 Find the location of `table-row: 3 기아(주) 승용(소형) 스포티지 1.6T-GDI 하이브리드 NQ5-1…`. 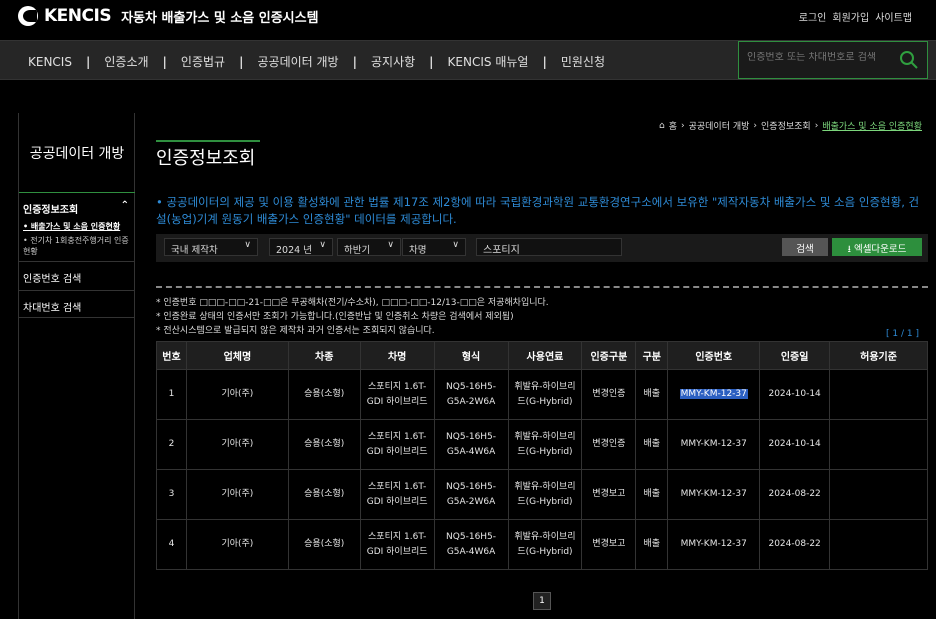

table-row: 3 기아(주) 승용(소형) 스포티지 1.6T-GDI 하이브리드 NQ5-1… is located at coordinates (542, 494).